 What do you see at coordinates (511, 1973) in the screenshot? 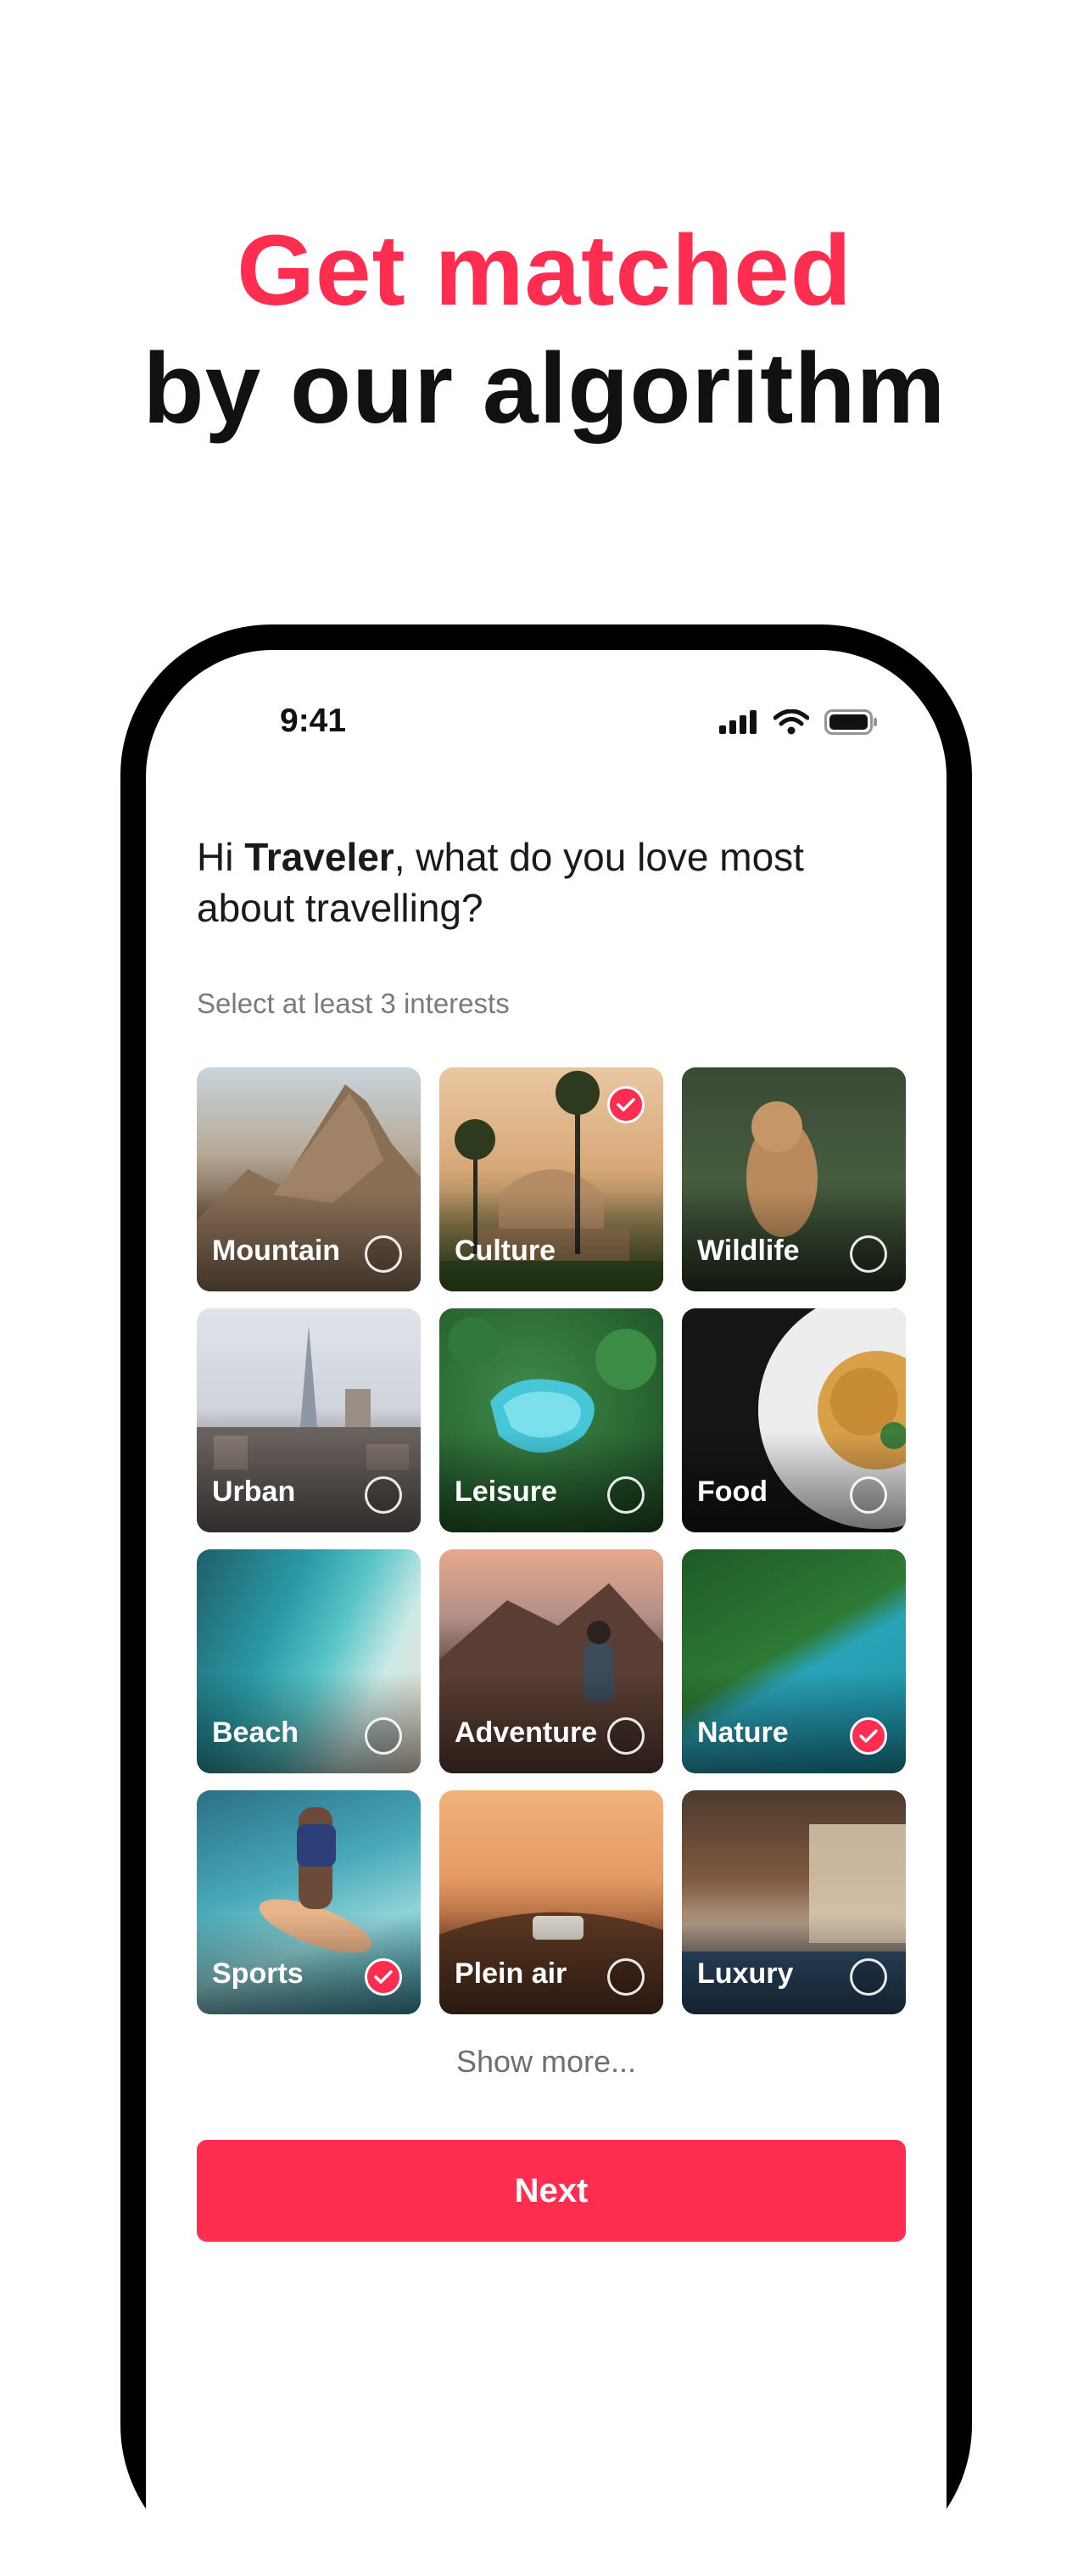
I see `interest-label: Plein air` at bounding box center [511, 1973].